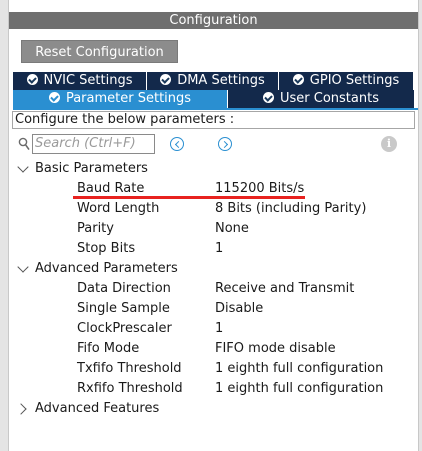 This screenshot has width=422, height=451. Describe the element at coordinates (389, 144) in the screenshot. I see `info-icon: i` at that location.